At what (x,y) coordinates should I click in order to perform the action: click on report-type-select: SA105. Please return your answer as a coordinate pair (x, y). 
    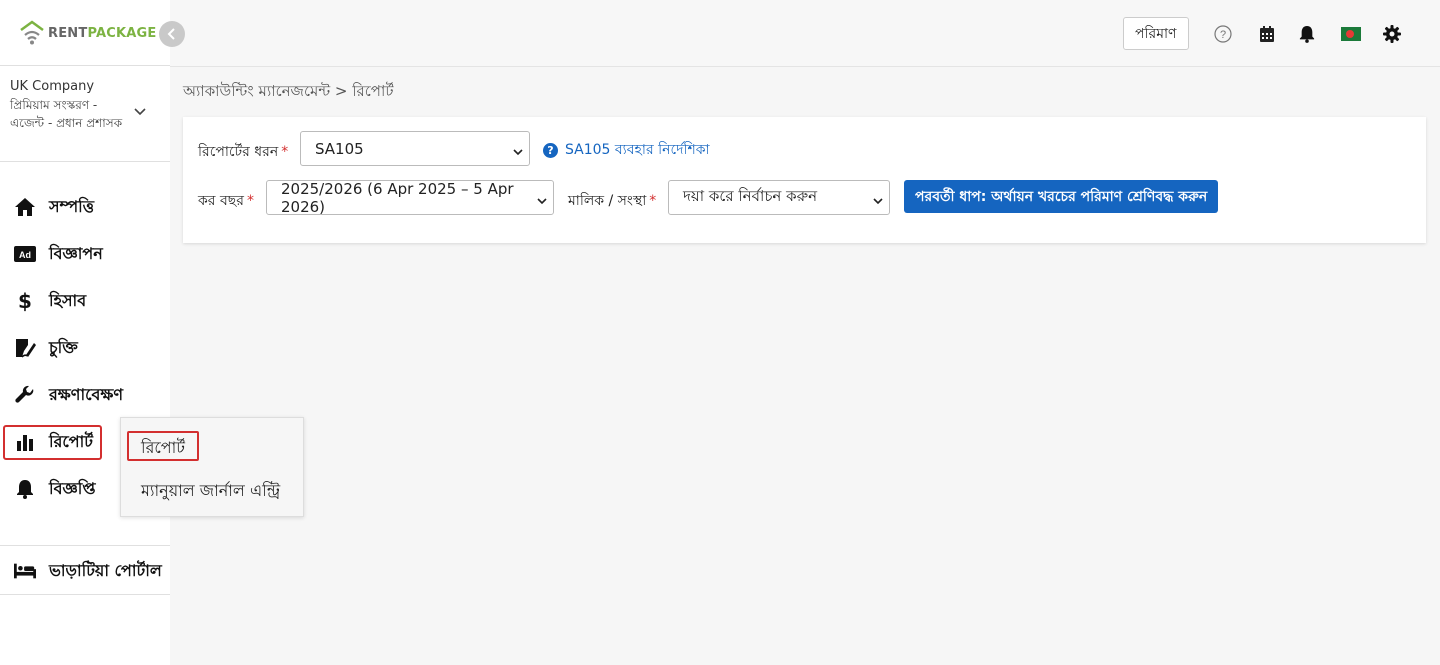
    Looking at the image, I should click on (415, 148).